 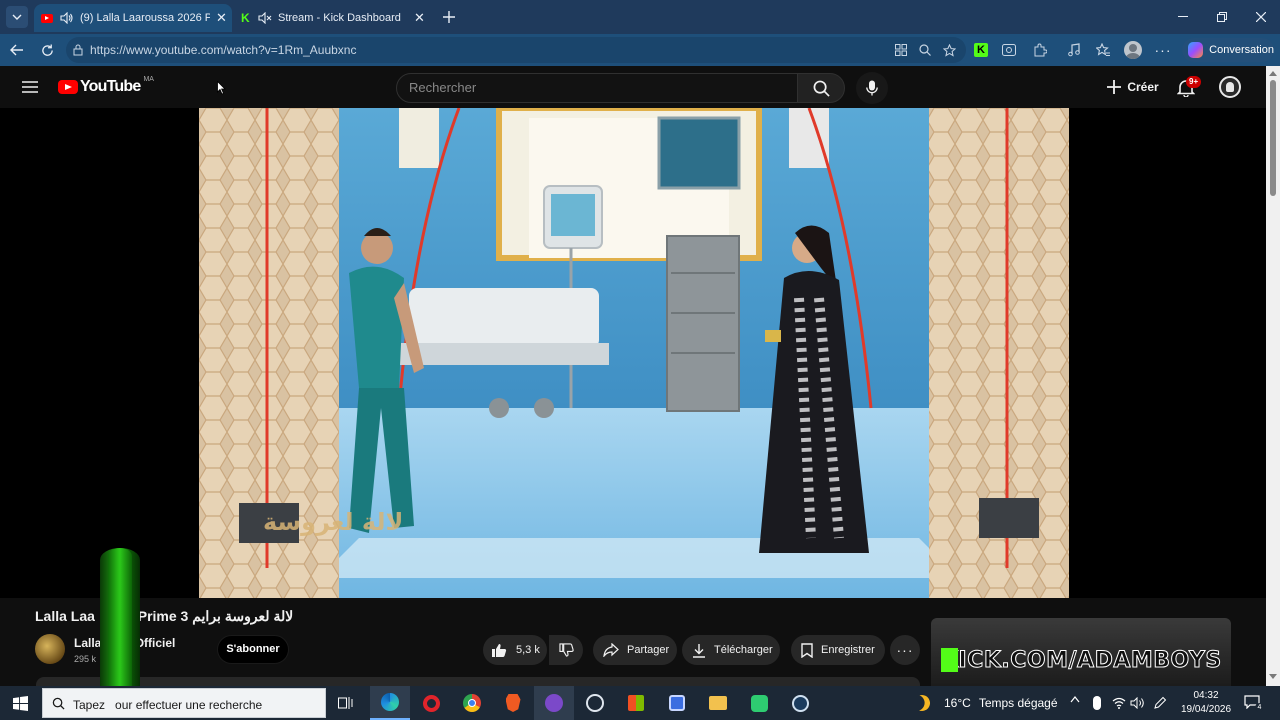 I want to click on more-horizontal-icon: ···, so click(x=905, y=650).